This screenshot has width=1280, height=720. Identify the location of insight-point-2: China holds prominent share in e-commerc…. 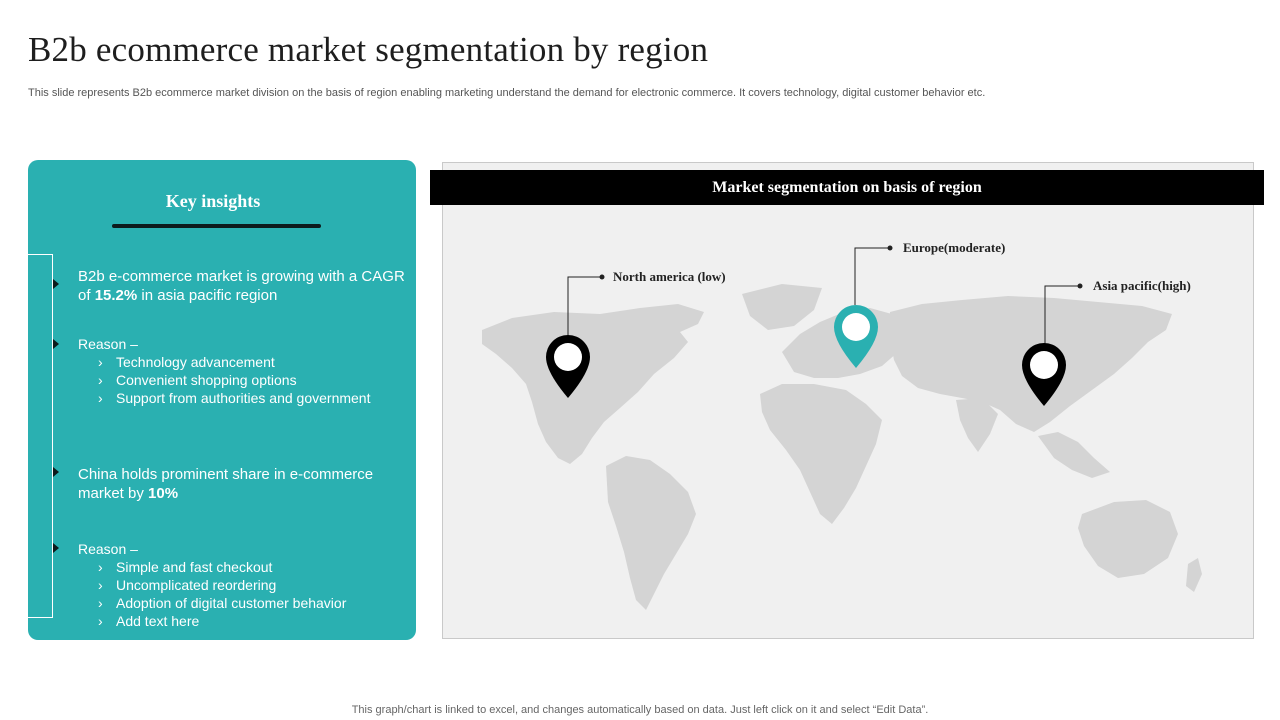
(243, 484).